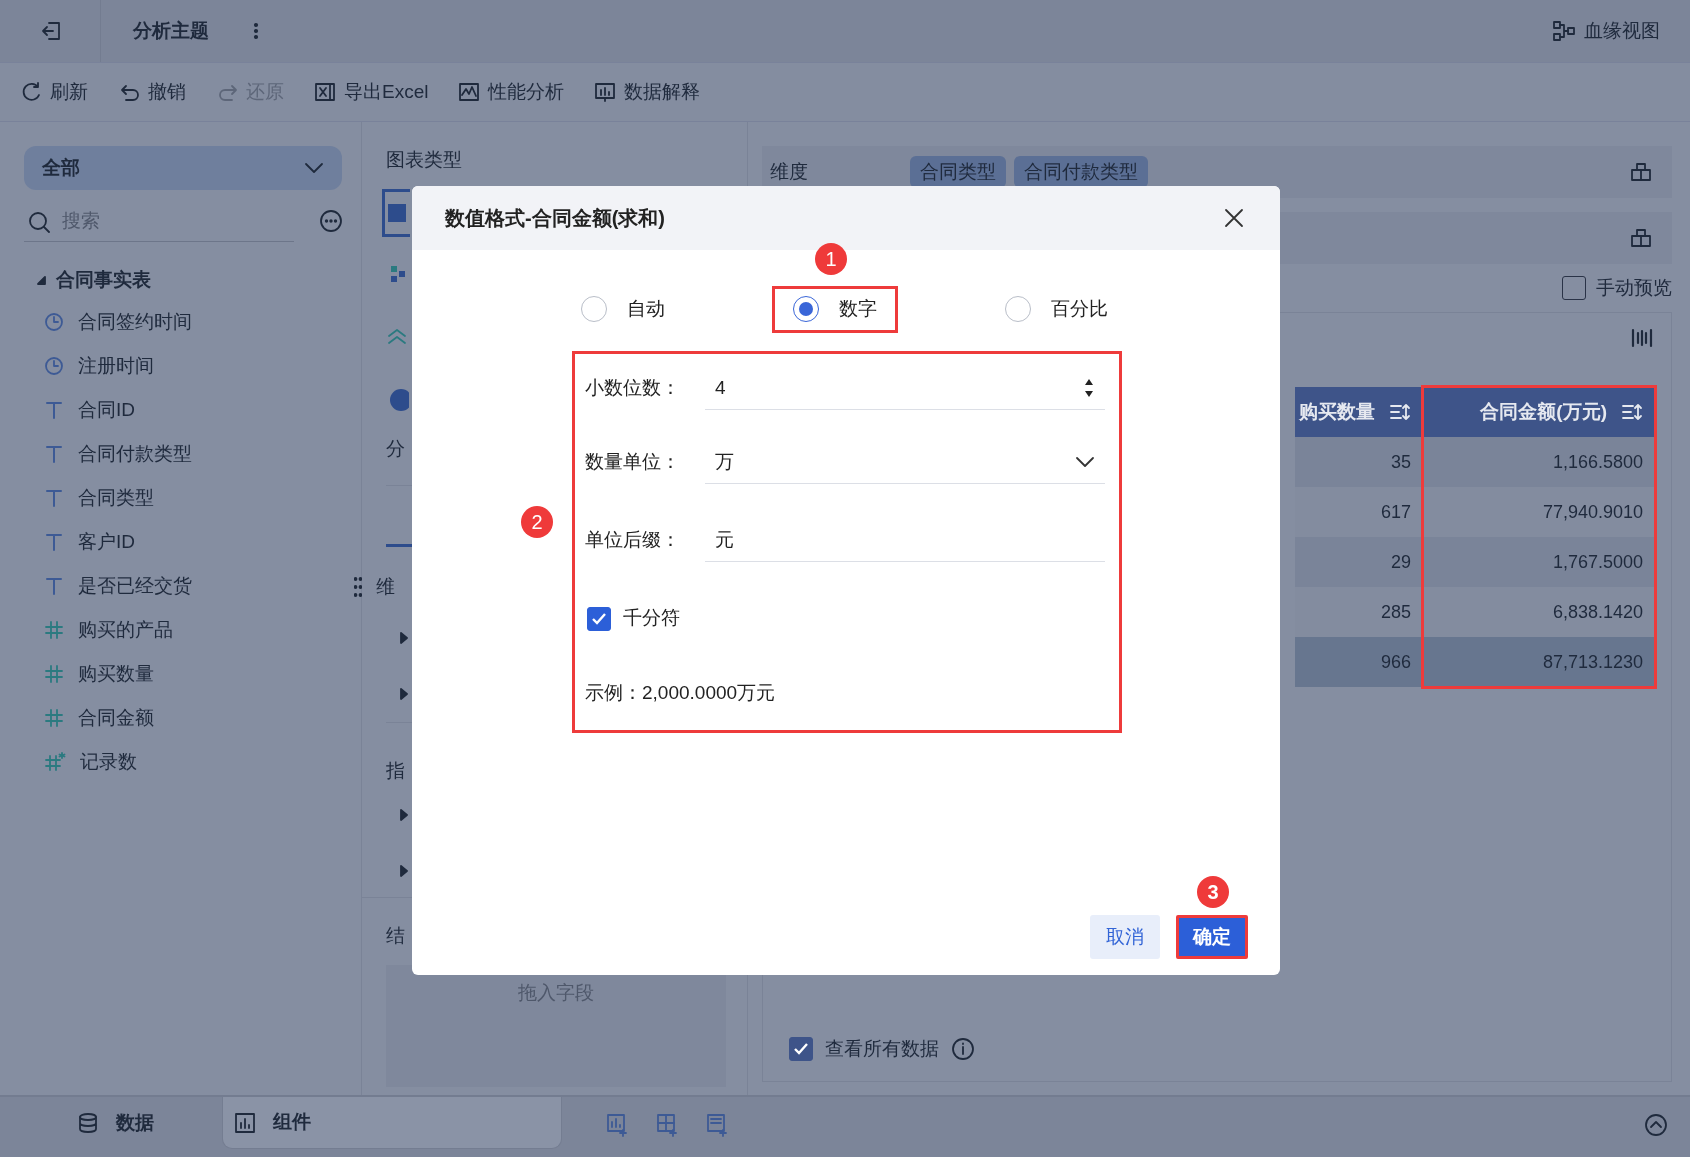 This screenshot has height=1157, width=1690. Describe the element at coordinates (325, 92) in the screenshot. I see `spreadsheet-icon` at that location.